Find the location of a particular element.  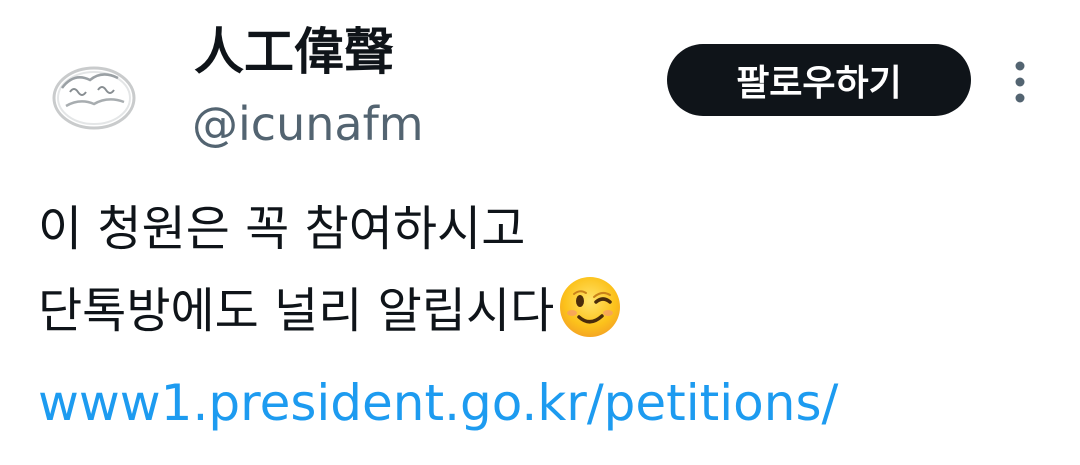

petition-link: www1.president.go.kr/petitions/ is located at coordinates (438, 403).